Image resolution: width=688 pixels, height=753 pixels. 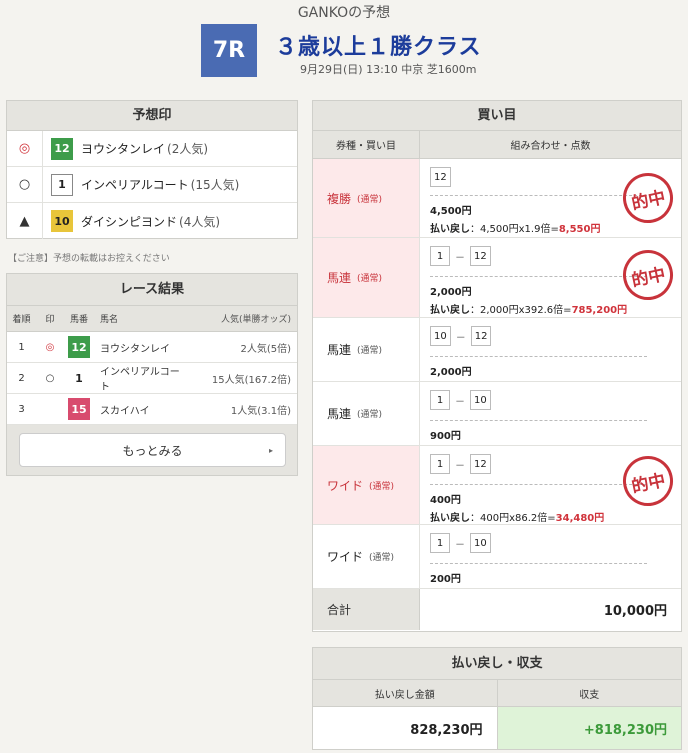 What do you see at coordinates (109, 320) in the screenshot?
I see `header-name: 馬名` at bounding box center [109, 320].